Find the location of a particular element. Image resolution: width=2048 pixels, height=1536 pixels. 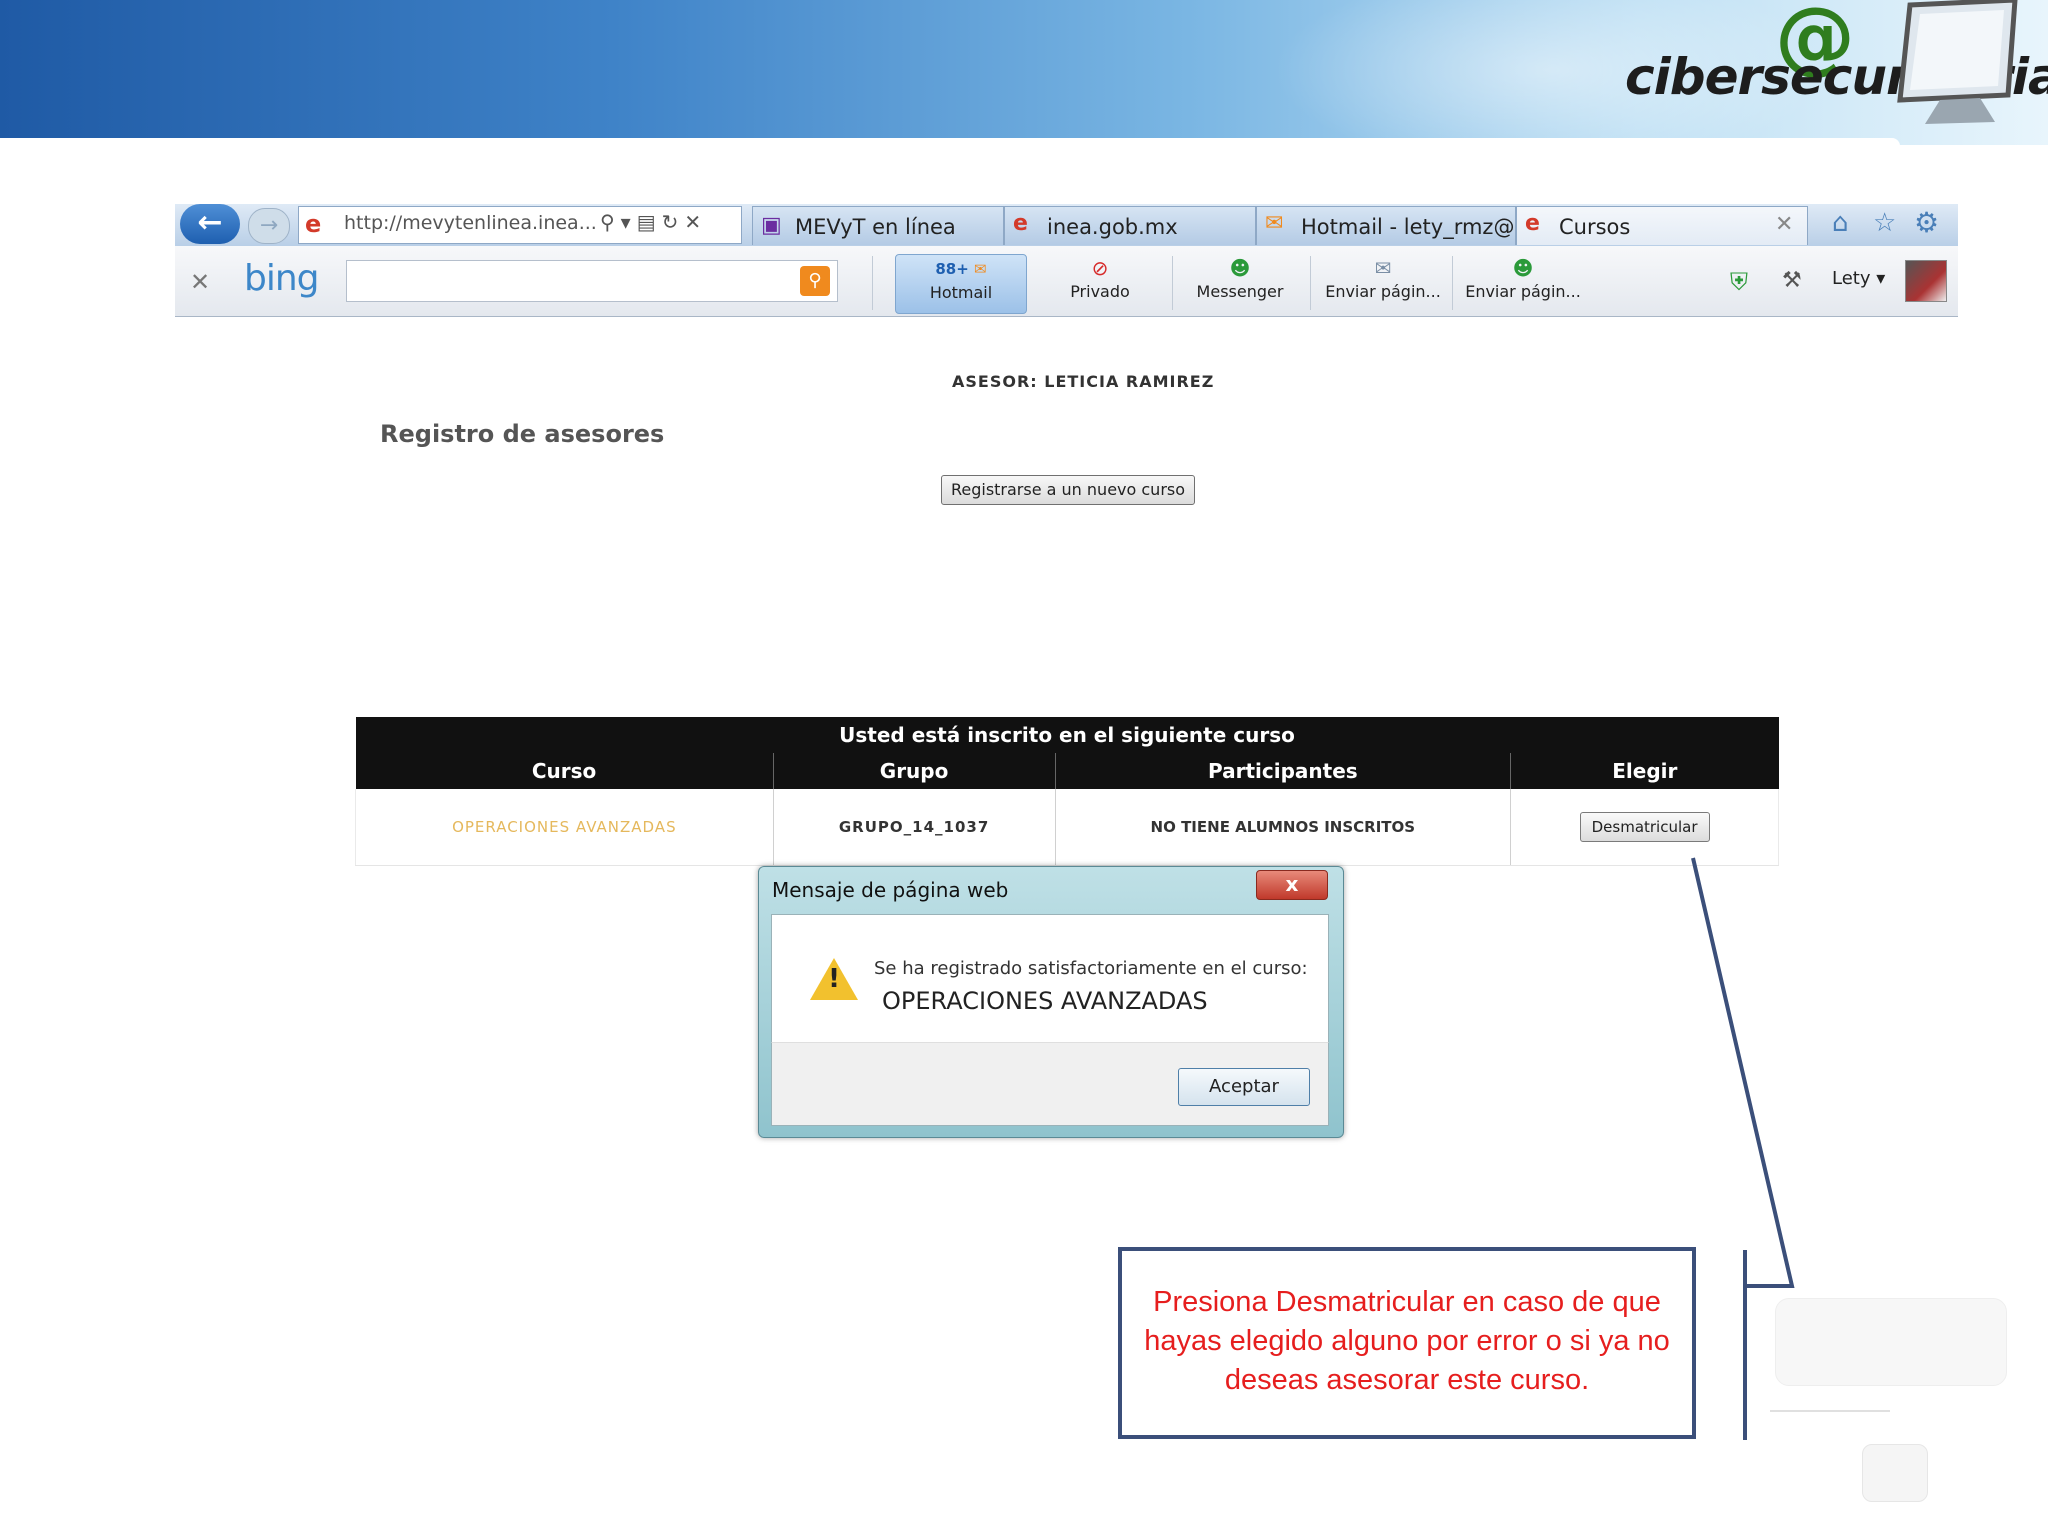

hotmail-icon: ✉ is located at coordinates (1274, 223).